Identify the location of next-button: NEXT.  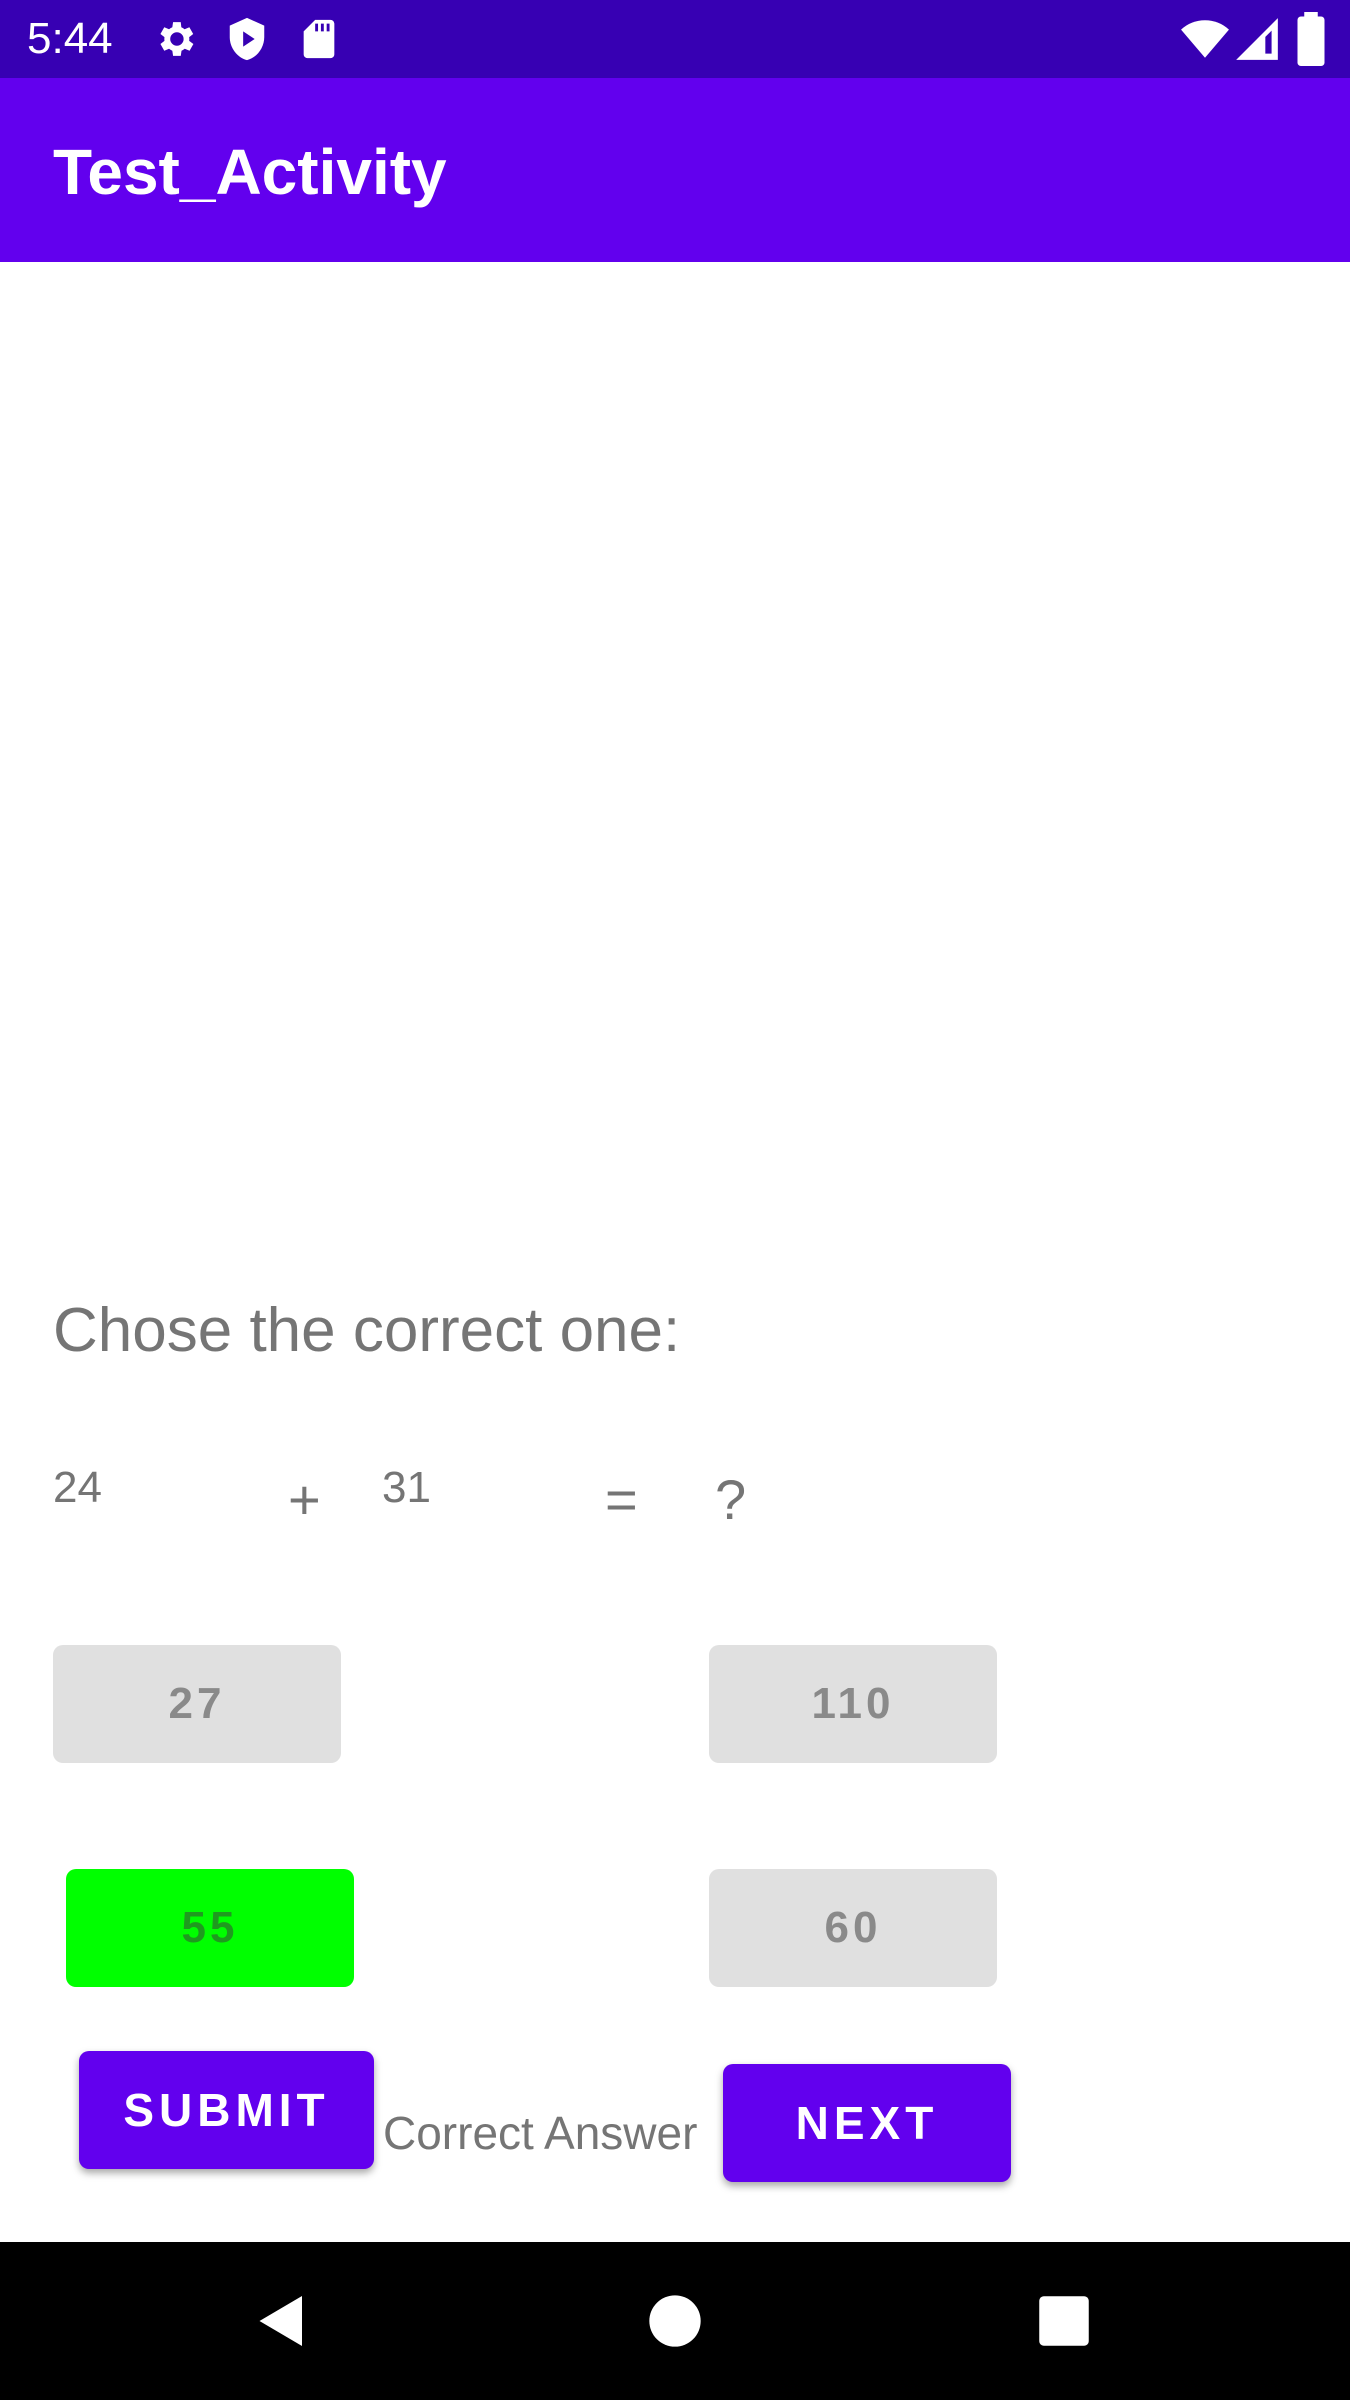
(867, 2123).